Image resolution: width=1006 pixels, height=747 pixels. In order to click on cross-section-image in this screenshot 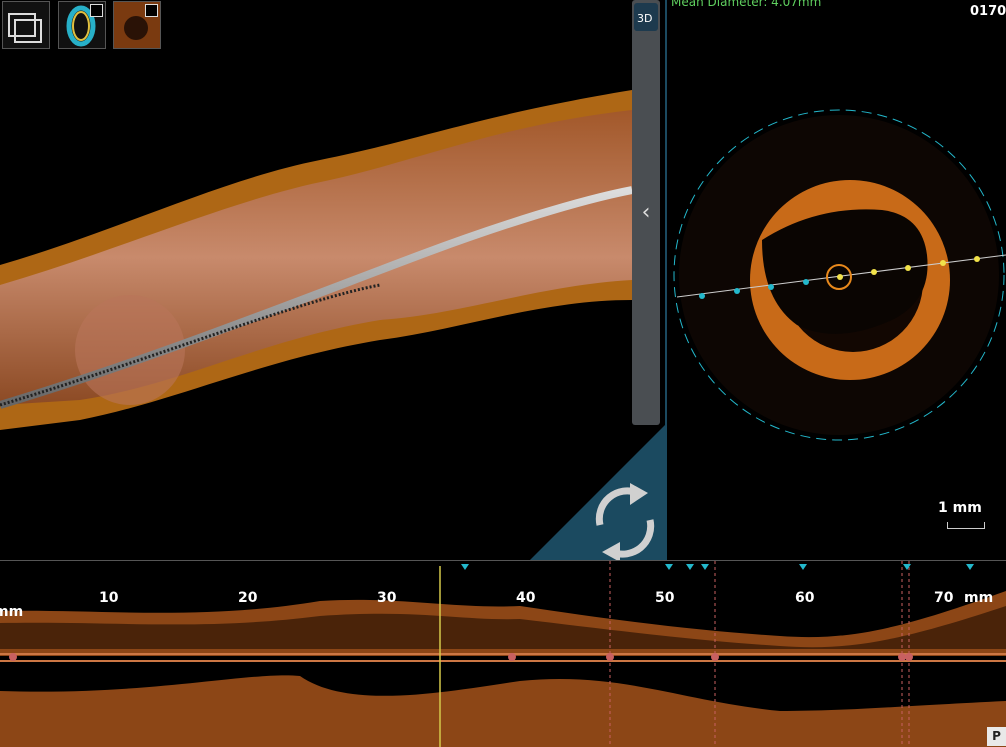, I will do `click(839, 275)`.